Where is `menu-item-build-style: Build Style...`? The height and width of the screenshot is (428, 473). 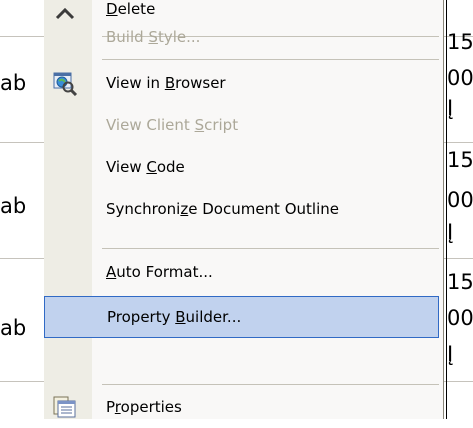
menu-item-build-style: Build Style... is located at coordinates (241, 37).